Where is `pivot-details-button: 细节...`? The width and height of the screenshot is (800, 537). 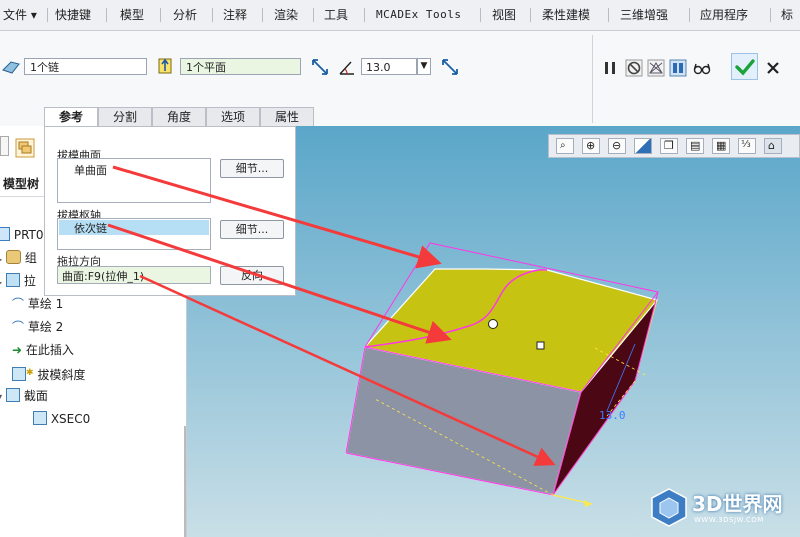 pivot-details-button: 细节... is located at coordinates (252, 229).